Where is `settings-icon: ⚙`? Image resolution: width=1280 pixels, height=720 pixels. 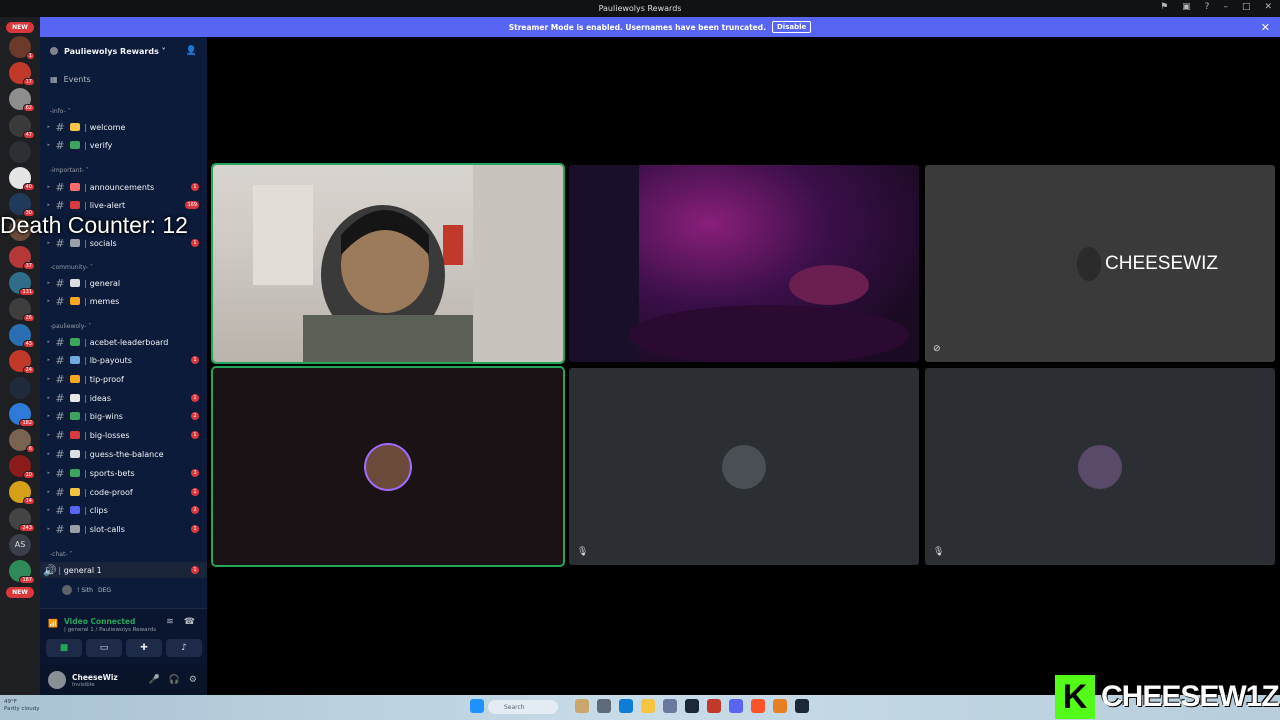
settings-icon: ⚙ is located at coordinates (193, 680).